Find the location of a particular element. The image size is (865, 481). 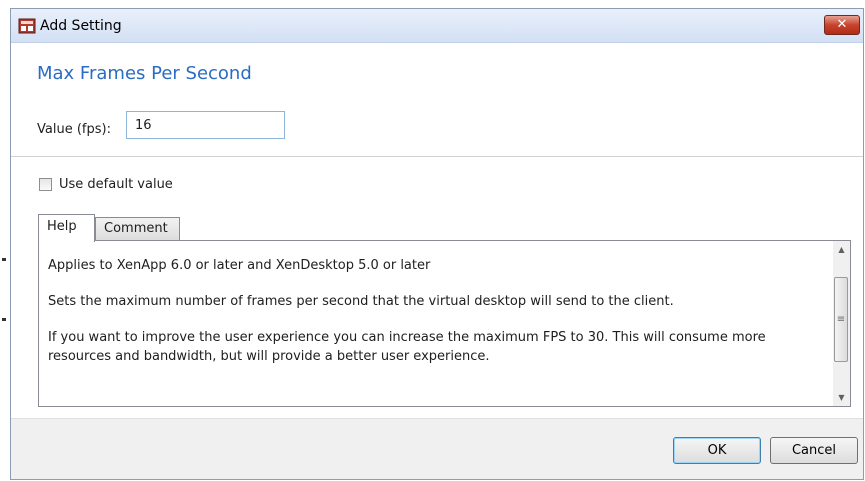

tab-comment: Comment is located at coordinates (137, 229).